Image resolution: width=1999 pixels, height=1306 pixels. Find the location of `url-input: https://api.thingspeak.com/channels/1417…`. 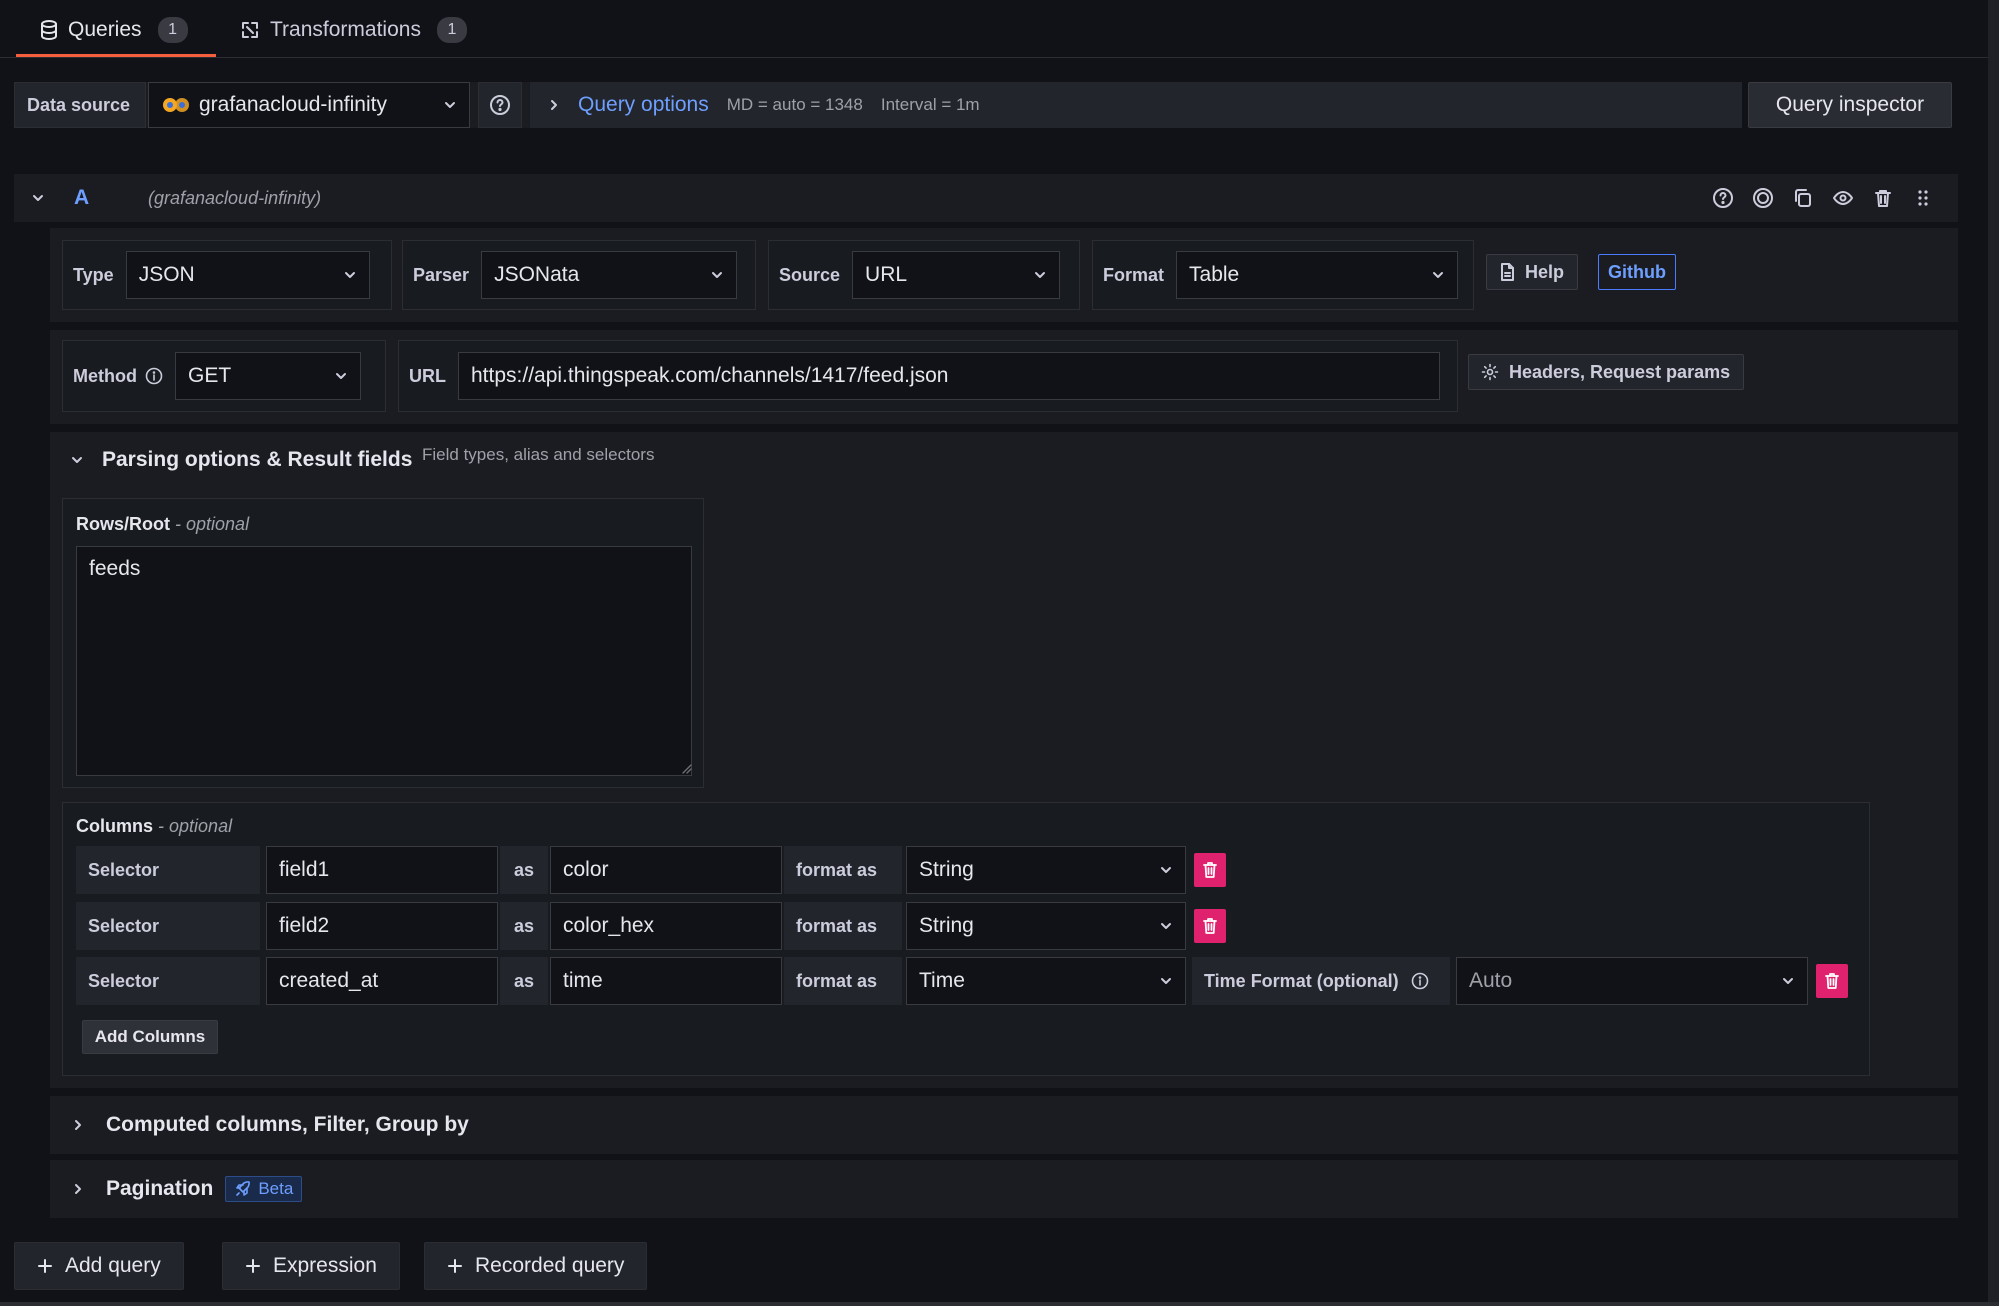

url-input: https://api.thingspeak.com/channels/1417… is located at coordinates (949, 376).